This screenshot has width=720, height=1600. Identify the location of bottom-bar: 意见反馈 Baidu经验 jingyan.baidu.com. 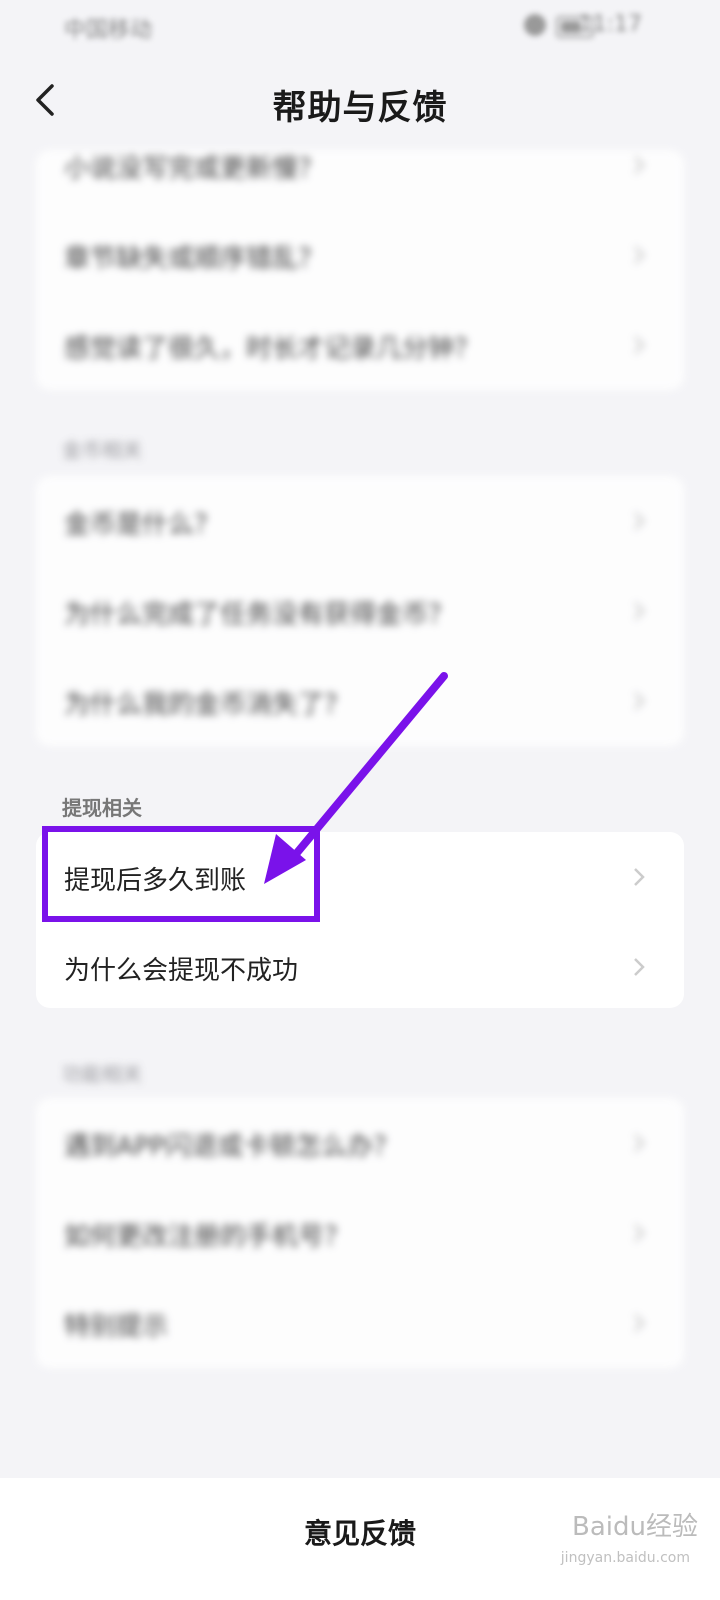
(360, 1539).